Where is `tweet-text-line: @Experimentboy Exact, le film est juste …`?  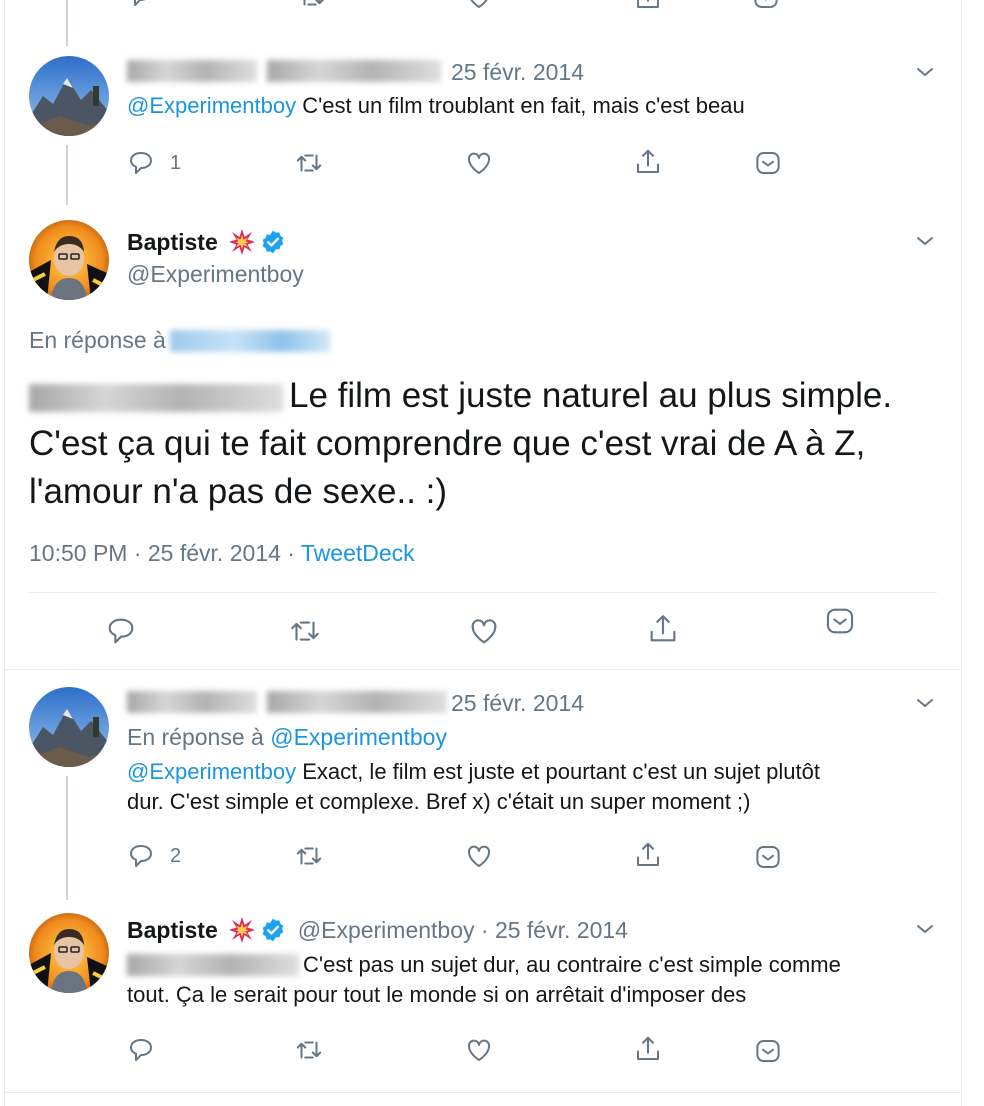
tweet-text-line: @Experimentboy Exact, le film est juste … is located at coordinates (473, 771).